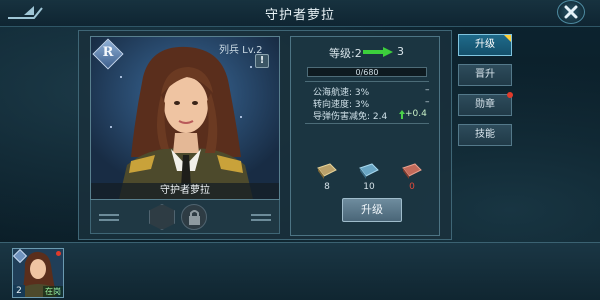 The height and width of the screenshot is (300, 600). Describe the element at coordinates (345, 53) in the screenshot. I see `level-current: 等级:2` at that location.